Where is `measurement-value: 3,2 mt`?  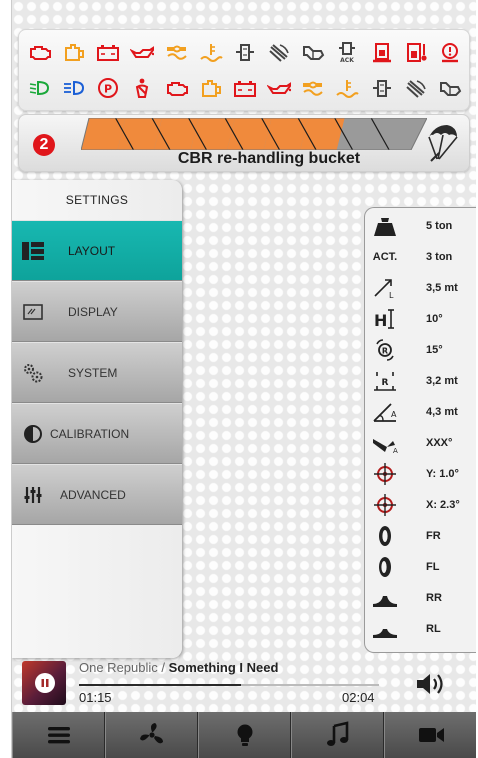 measurement-value: 3,2 mt is located at coordinates (442, 380).